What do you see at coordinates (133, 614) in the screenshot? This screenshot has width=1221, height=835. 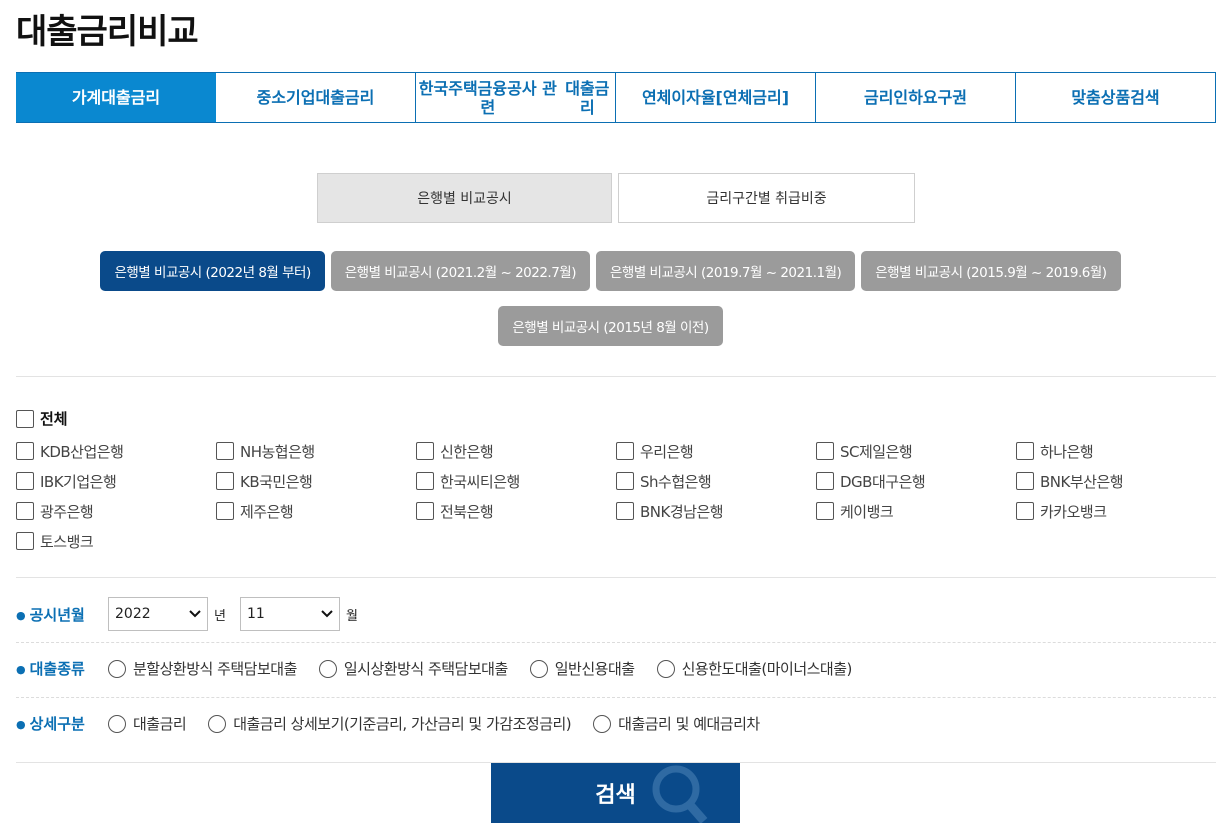 I see `year-value: 2022` at bounding box center [133, 614].